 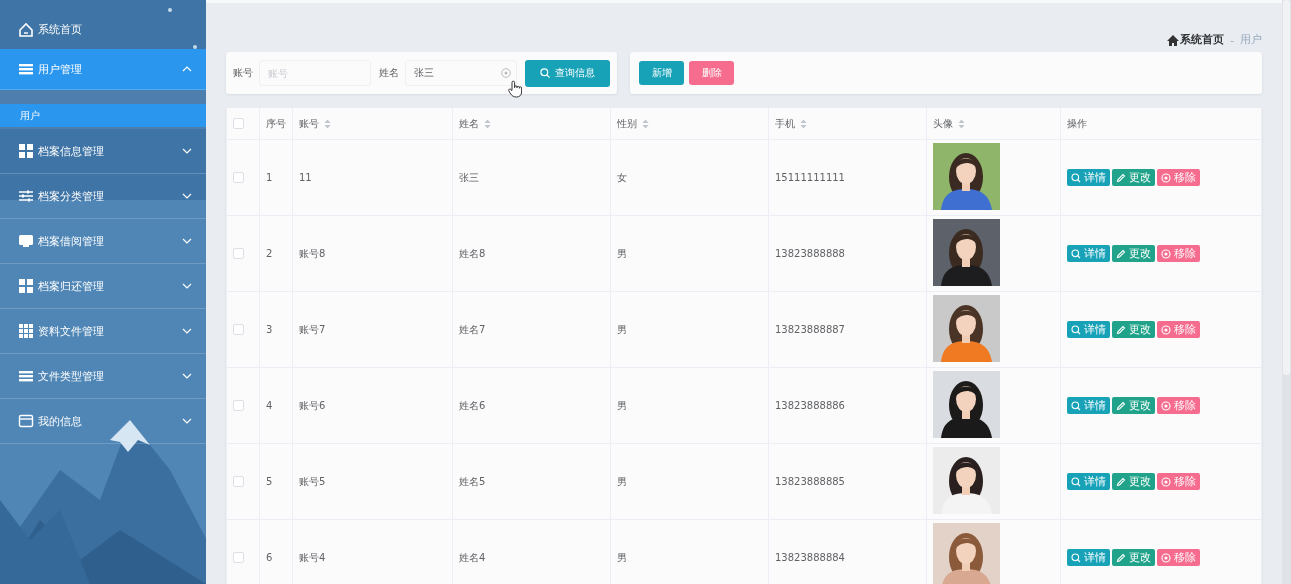 I want to click on table-cell: 姓名7, so click(x=472, y=329).